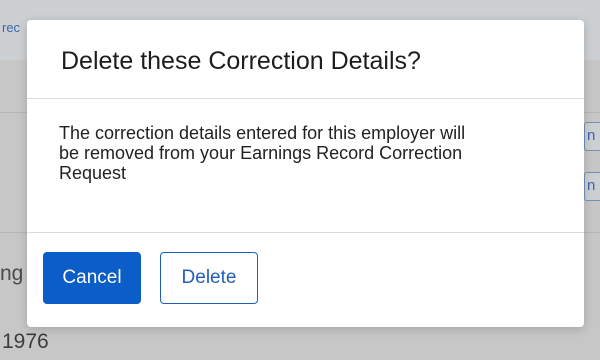 The height and width of the screenshot is (360, 600). Describe the element at coordinates (209, 278) in the screenshot. I see `delete-button: Delete` at that location.